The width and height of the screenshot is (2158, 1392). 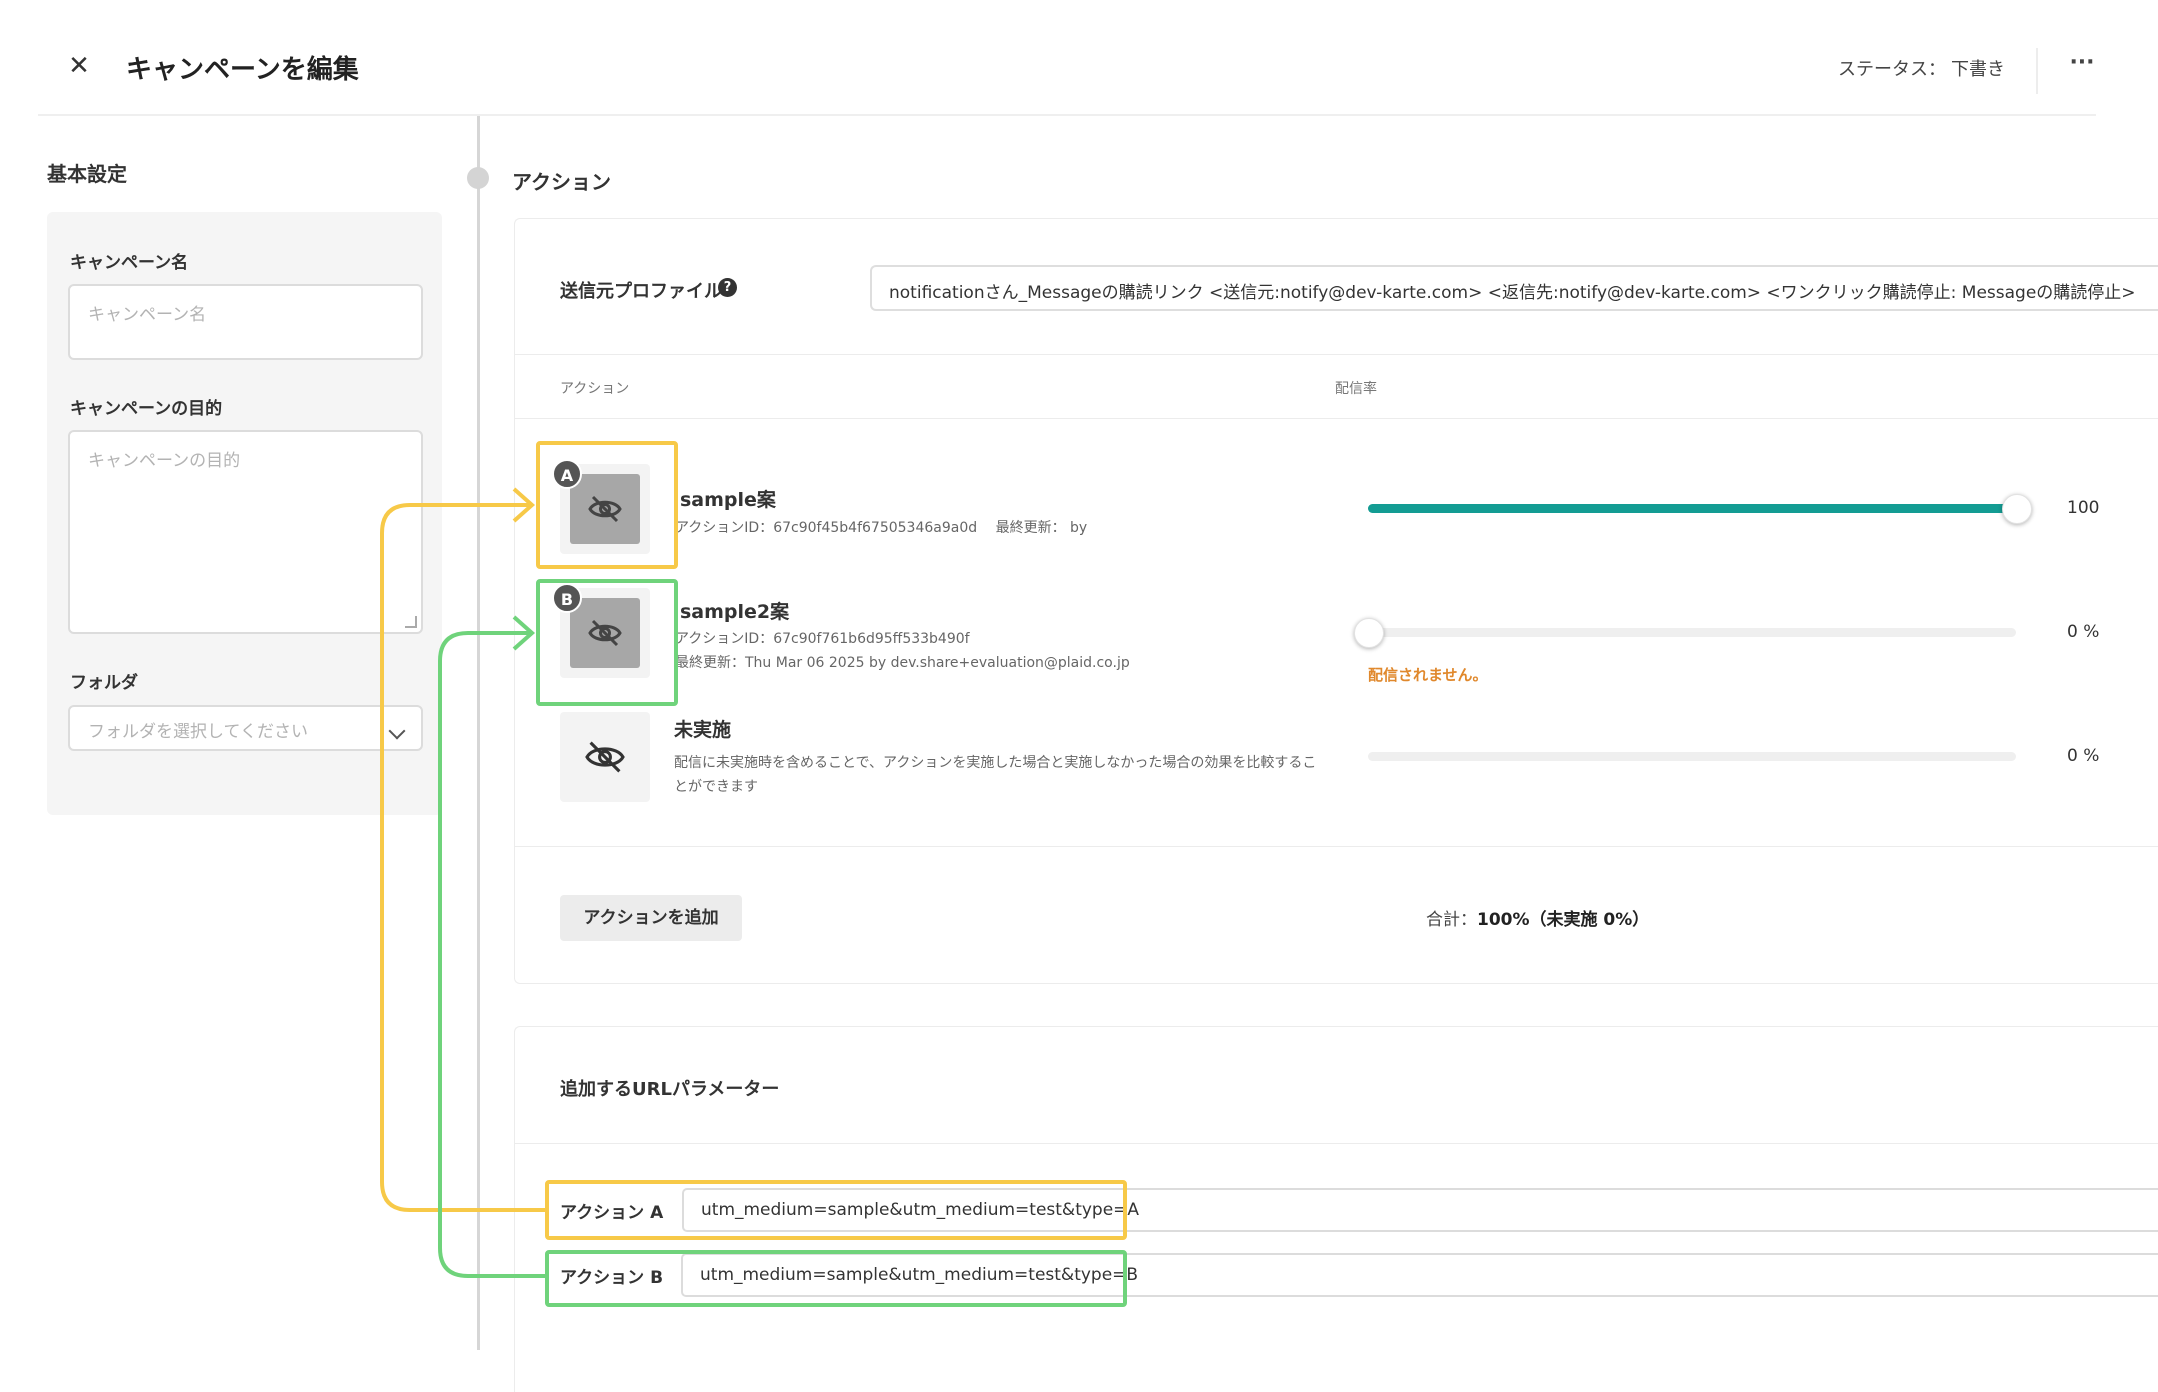 I want to click on connector-arrow-a, so click(x=462, y=857).